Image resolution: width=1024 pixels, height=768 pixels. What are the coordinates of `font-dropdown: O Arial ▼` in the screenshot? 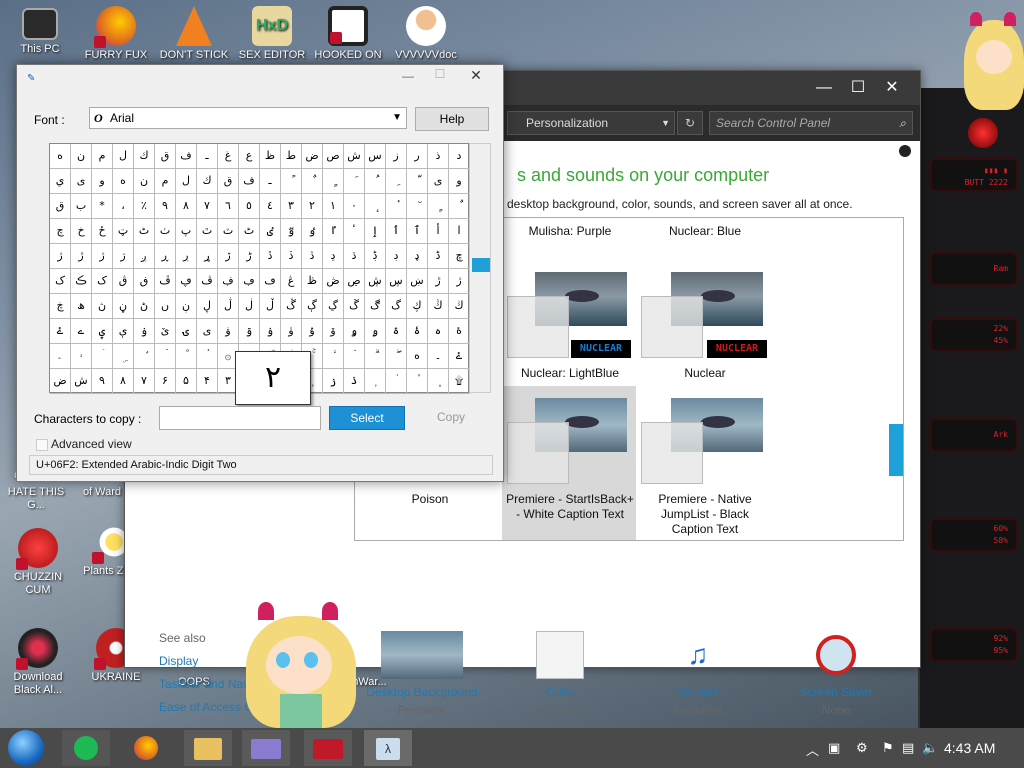 It's located at (248, 118).